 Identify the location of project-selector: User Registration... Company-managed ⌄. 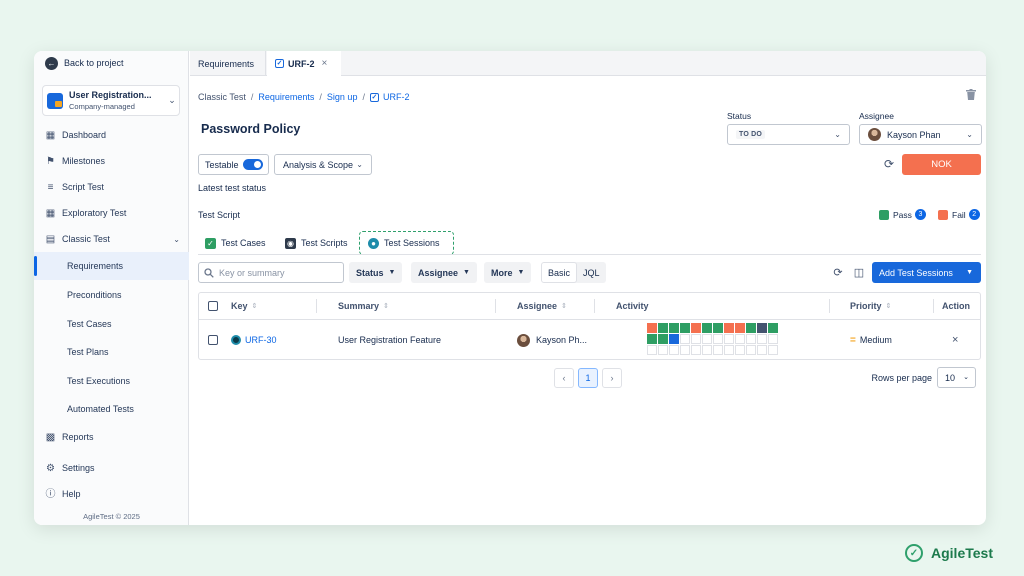
(111, 100).